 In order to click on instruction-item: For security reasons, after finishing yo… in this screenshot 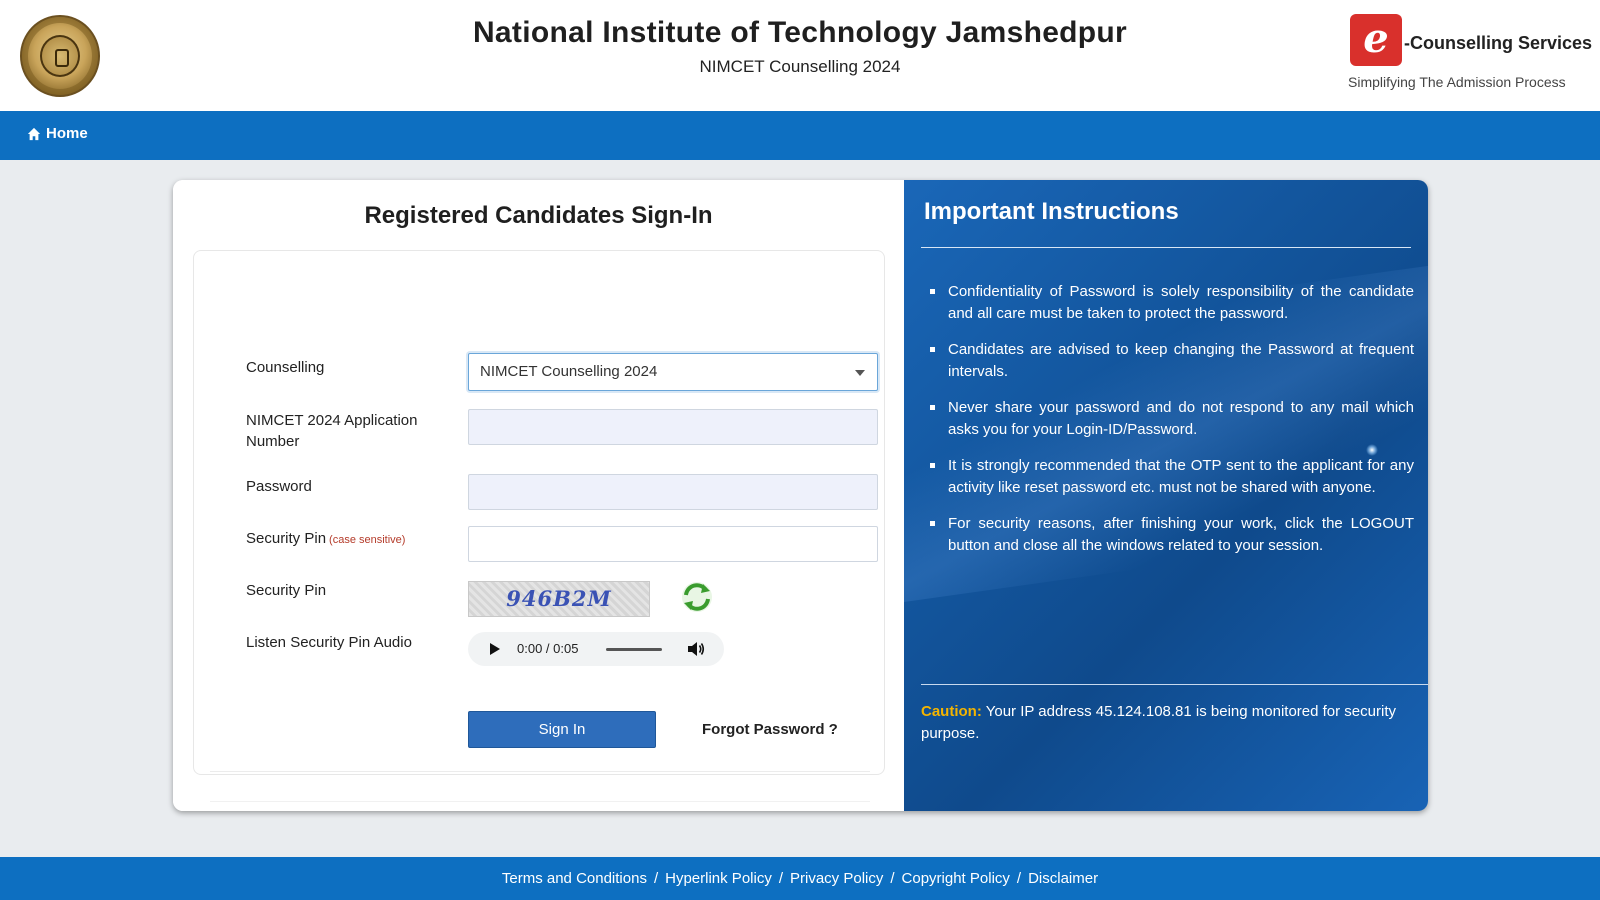, I will do `click(1171, 534)`.